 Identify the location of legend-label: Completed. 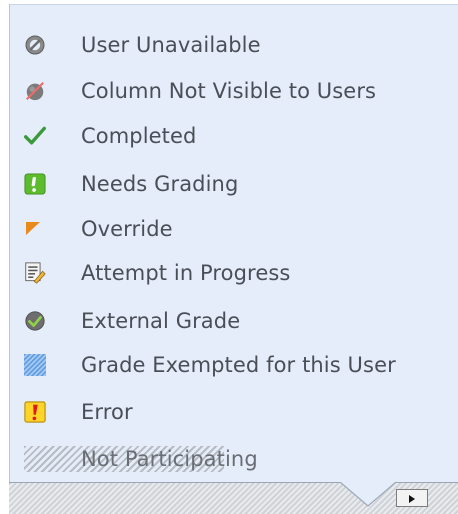
(139, 136).